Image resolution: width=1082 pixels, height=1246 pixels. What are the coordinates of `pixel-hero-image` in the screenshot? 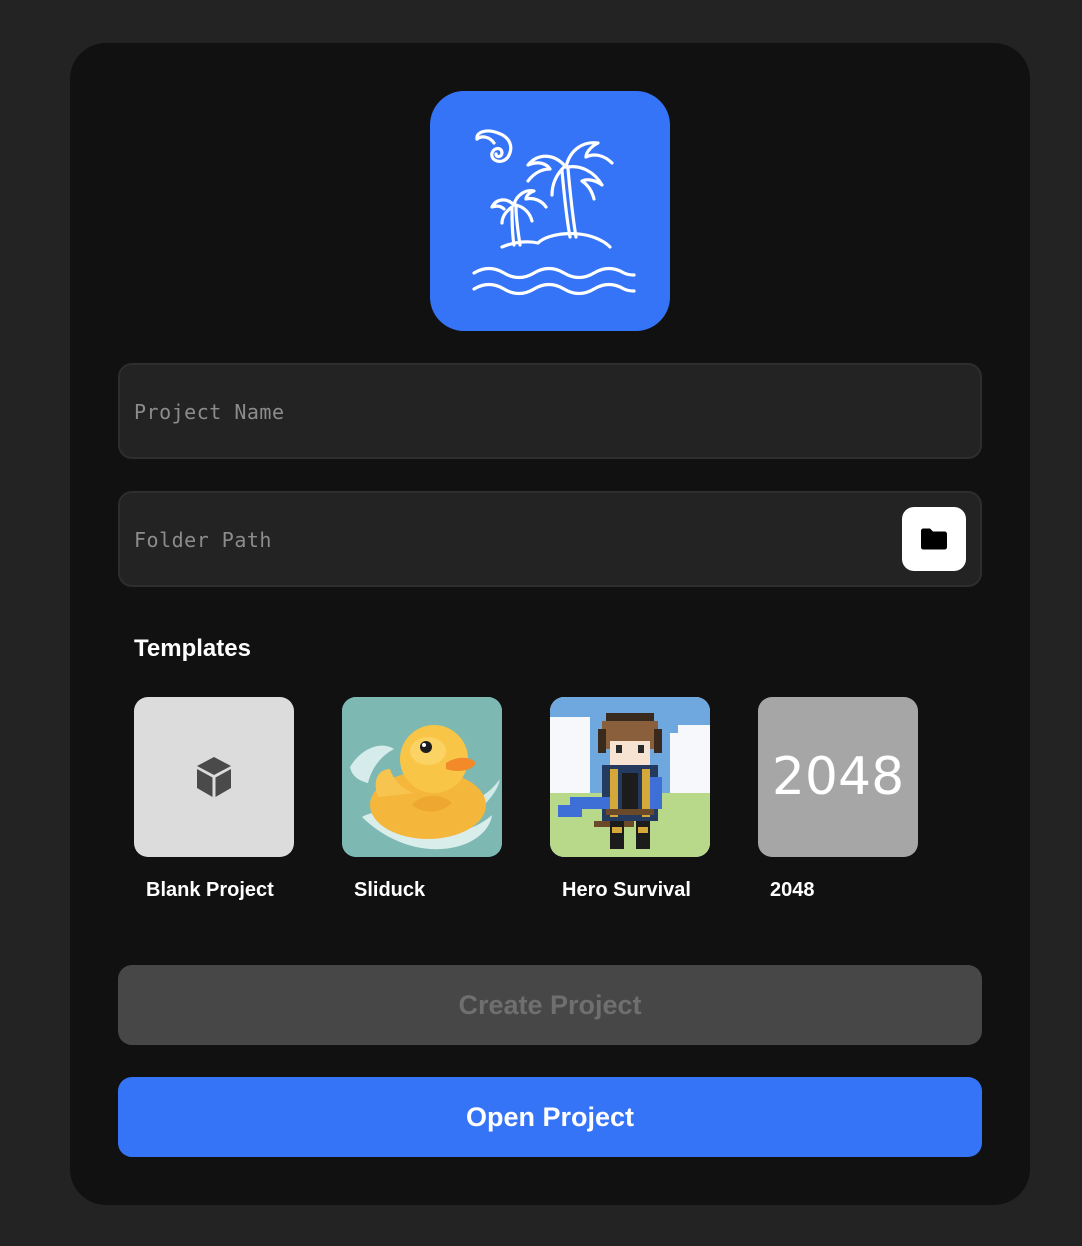 It's located at (630, 777).